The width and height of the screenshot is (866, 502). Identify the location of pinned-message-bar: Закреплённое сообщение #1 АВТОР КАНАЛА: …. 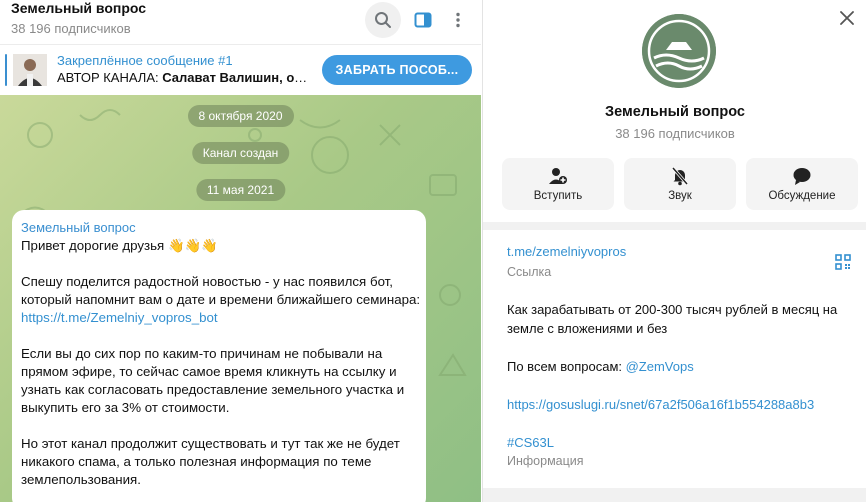
(240, 70).